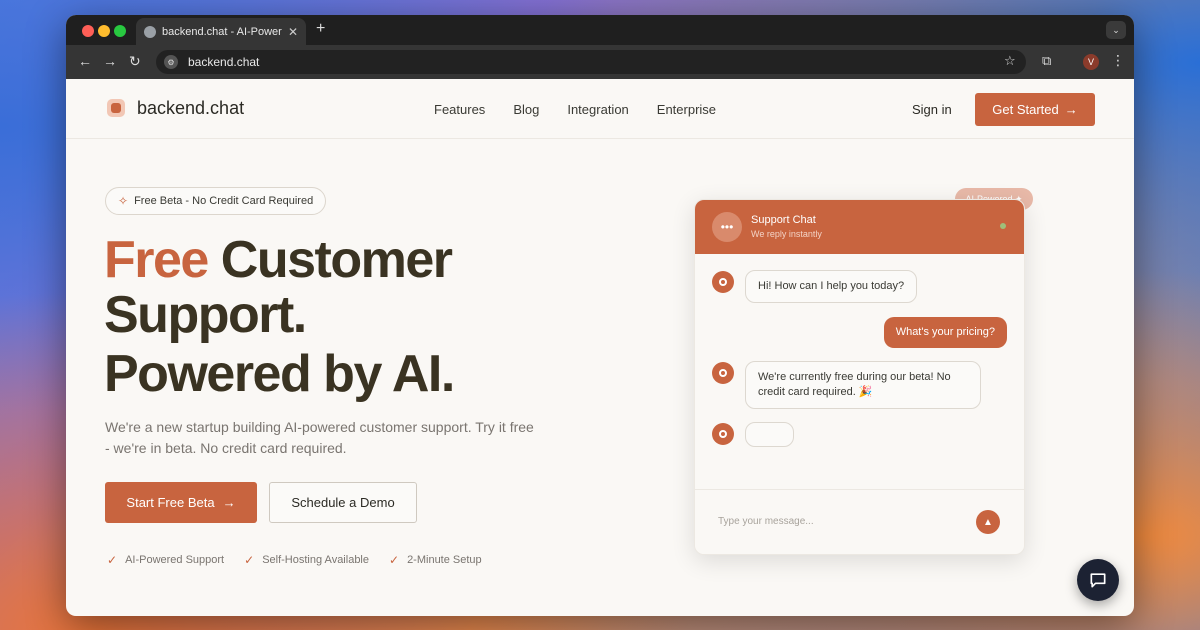  Describe the element at coordinates (364, 317) in the screenshot. I see `hero-title: Free Customer Support. Powered by AI.` at that location.